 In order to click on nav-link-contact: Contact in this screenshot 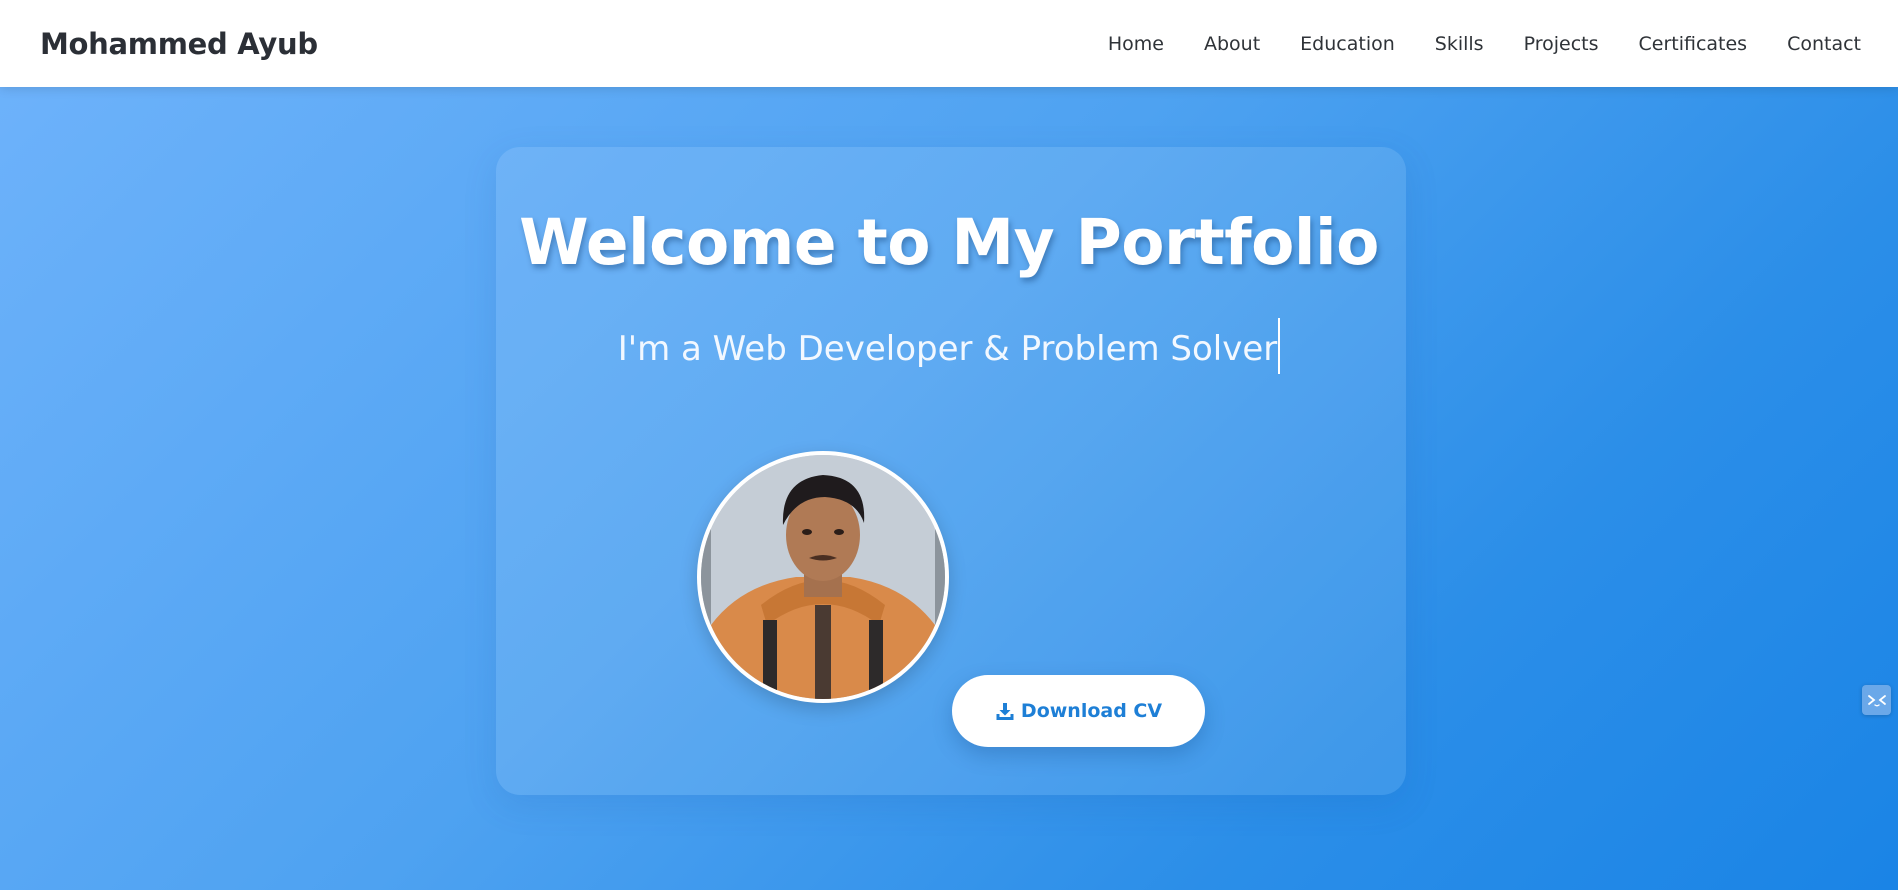, I will do `click(1824, 44)`.